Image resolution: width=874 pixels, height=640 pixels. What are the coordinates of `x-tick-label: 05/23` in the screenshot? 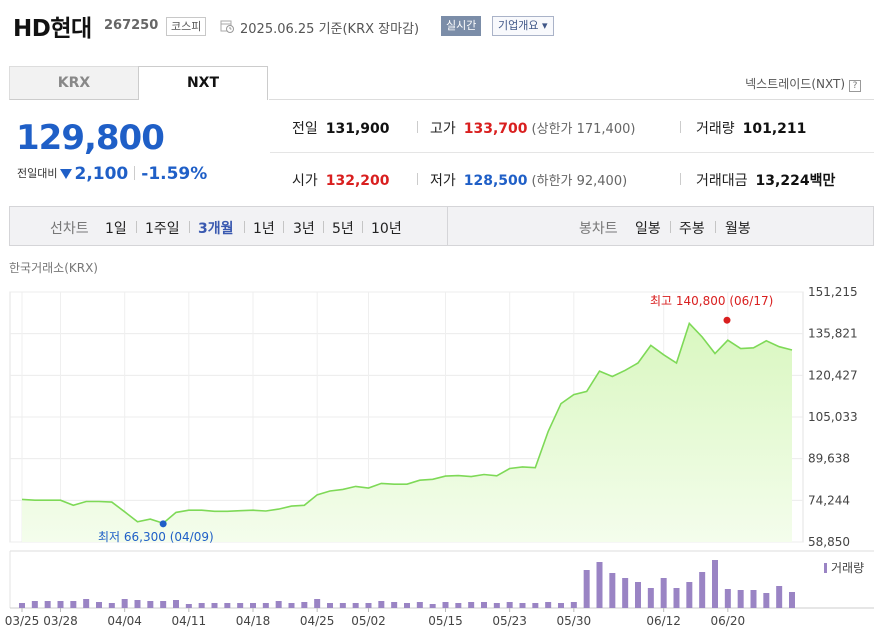 It's located at (509, 621).